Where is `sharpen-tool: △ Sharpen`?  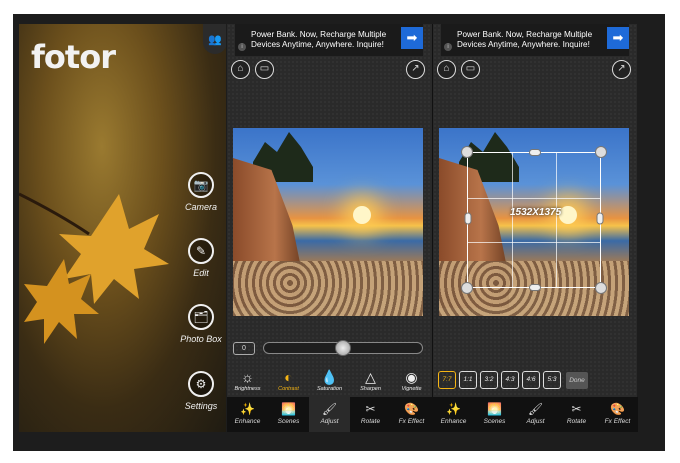
sharpen-tool: △ Sharpen is located at coordinates (371, 380).